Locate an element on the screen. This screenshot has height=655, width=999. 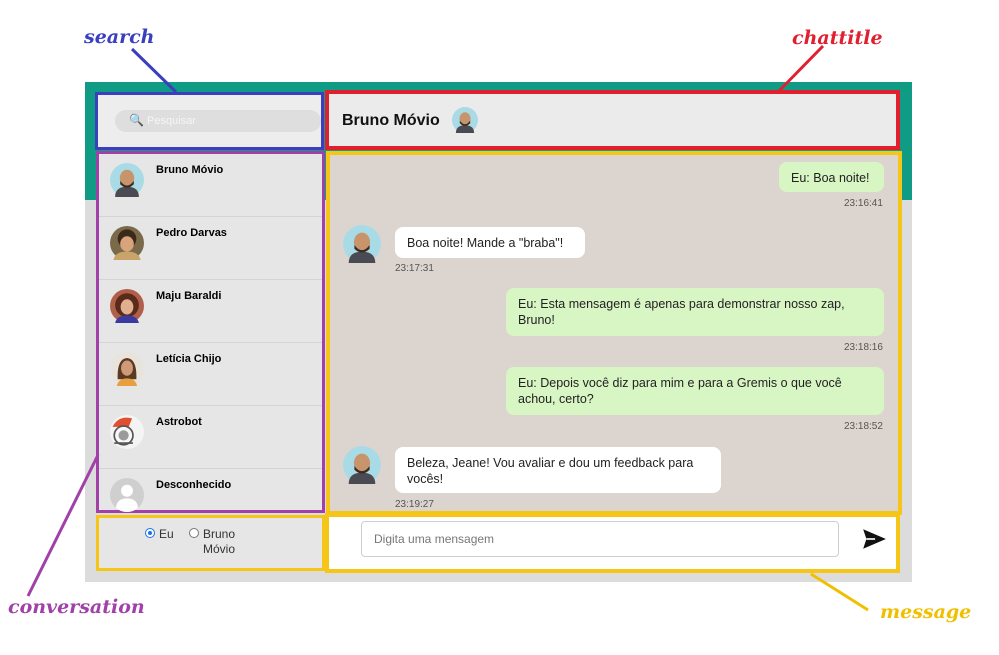
conversation-name: Bruno Móvio is located at coordinates (190, 170).